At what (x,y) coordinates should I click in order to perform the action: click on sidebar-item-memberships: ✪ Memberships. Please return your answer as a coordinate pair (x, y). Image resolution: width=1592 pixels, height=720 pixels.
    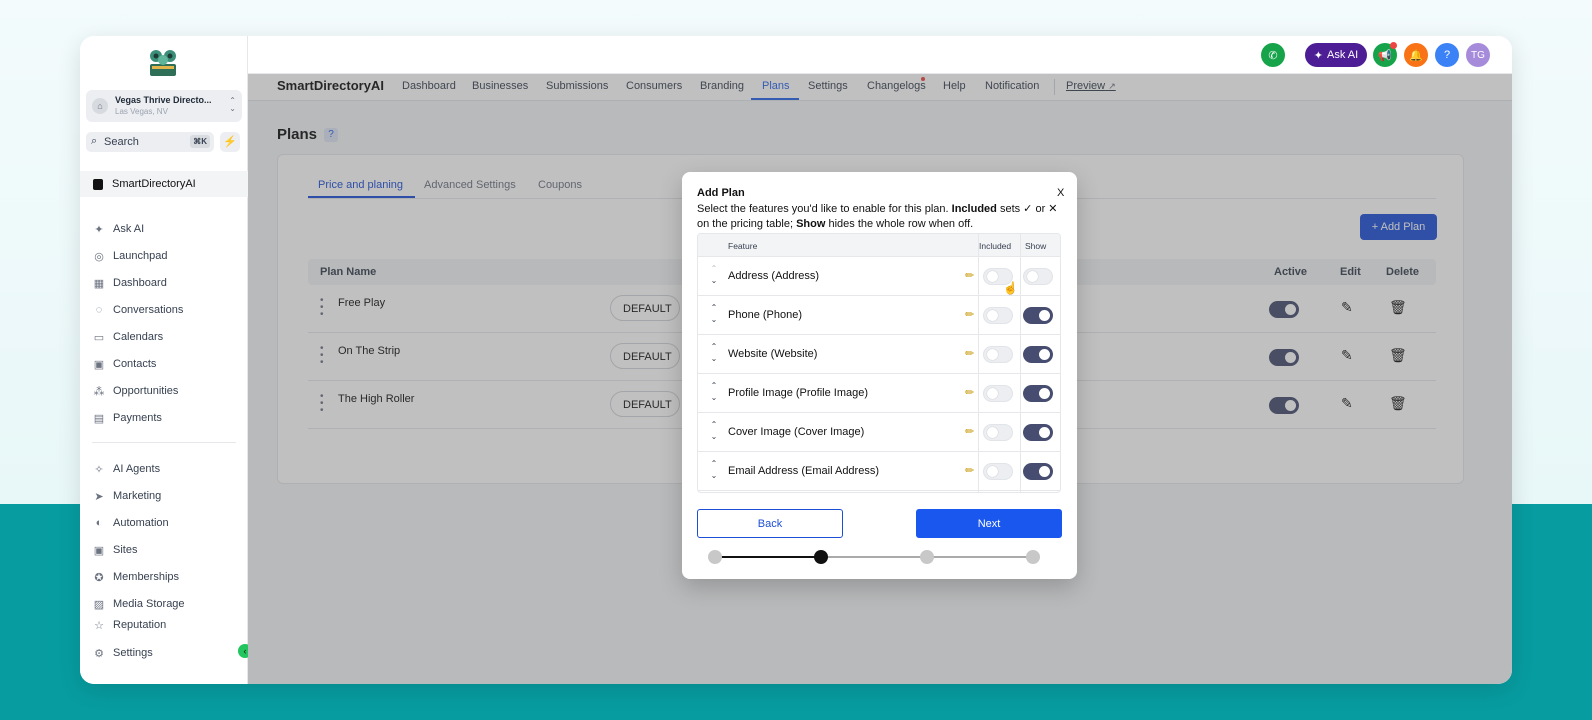
    Looking at the image, I should click on (164, 577).